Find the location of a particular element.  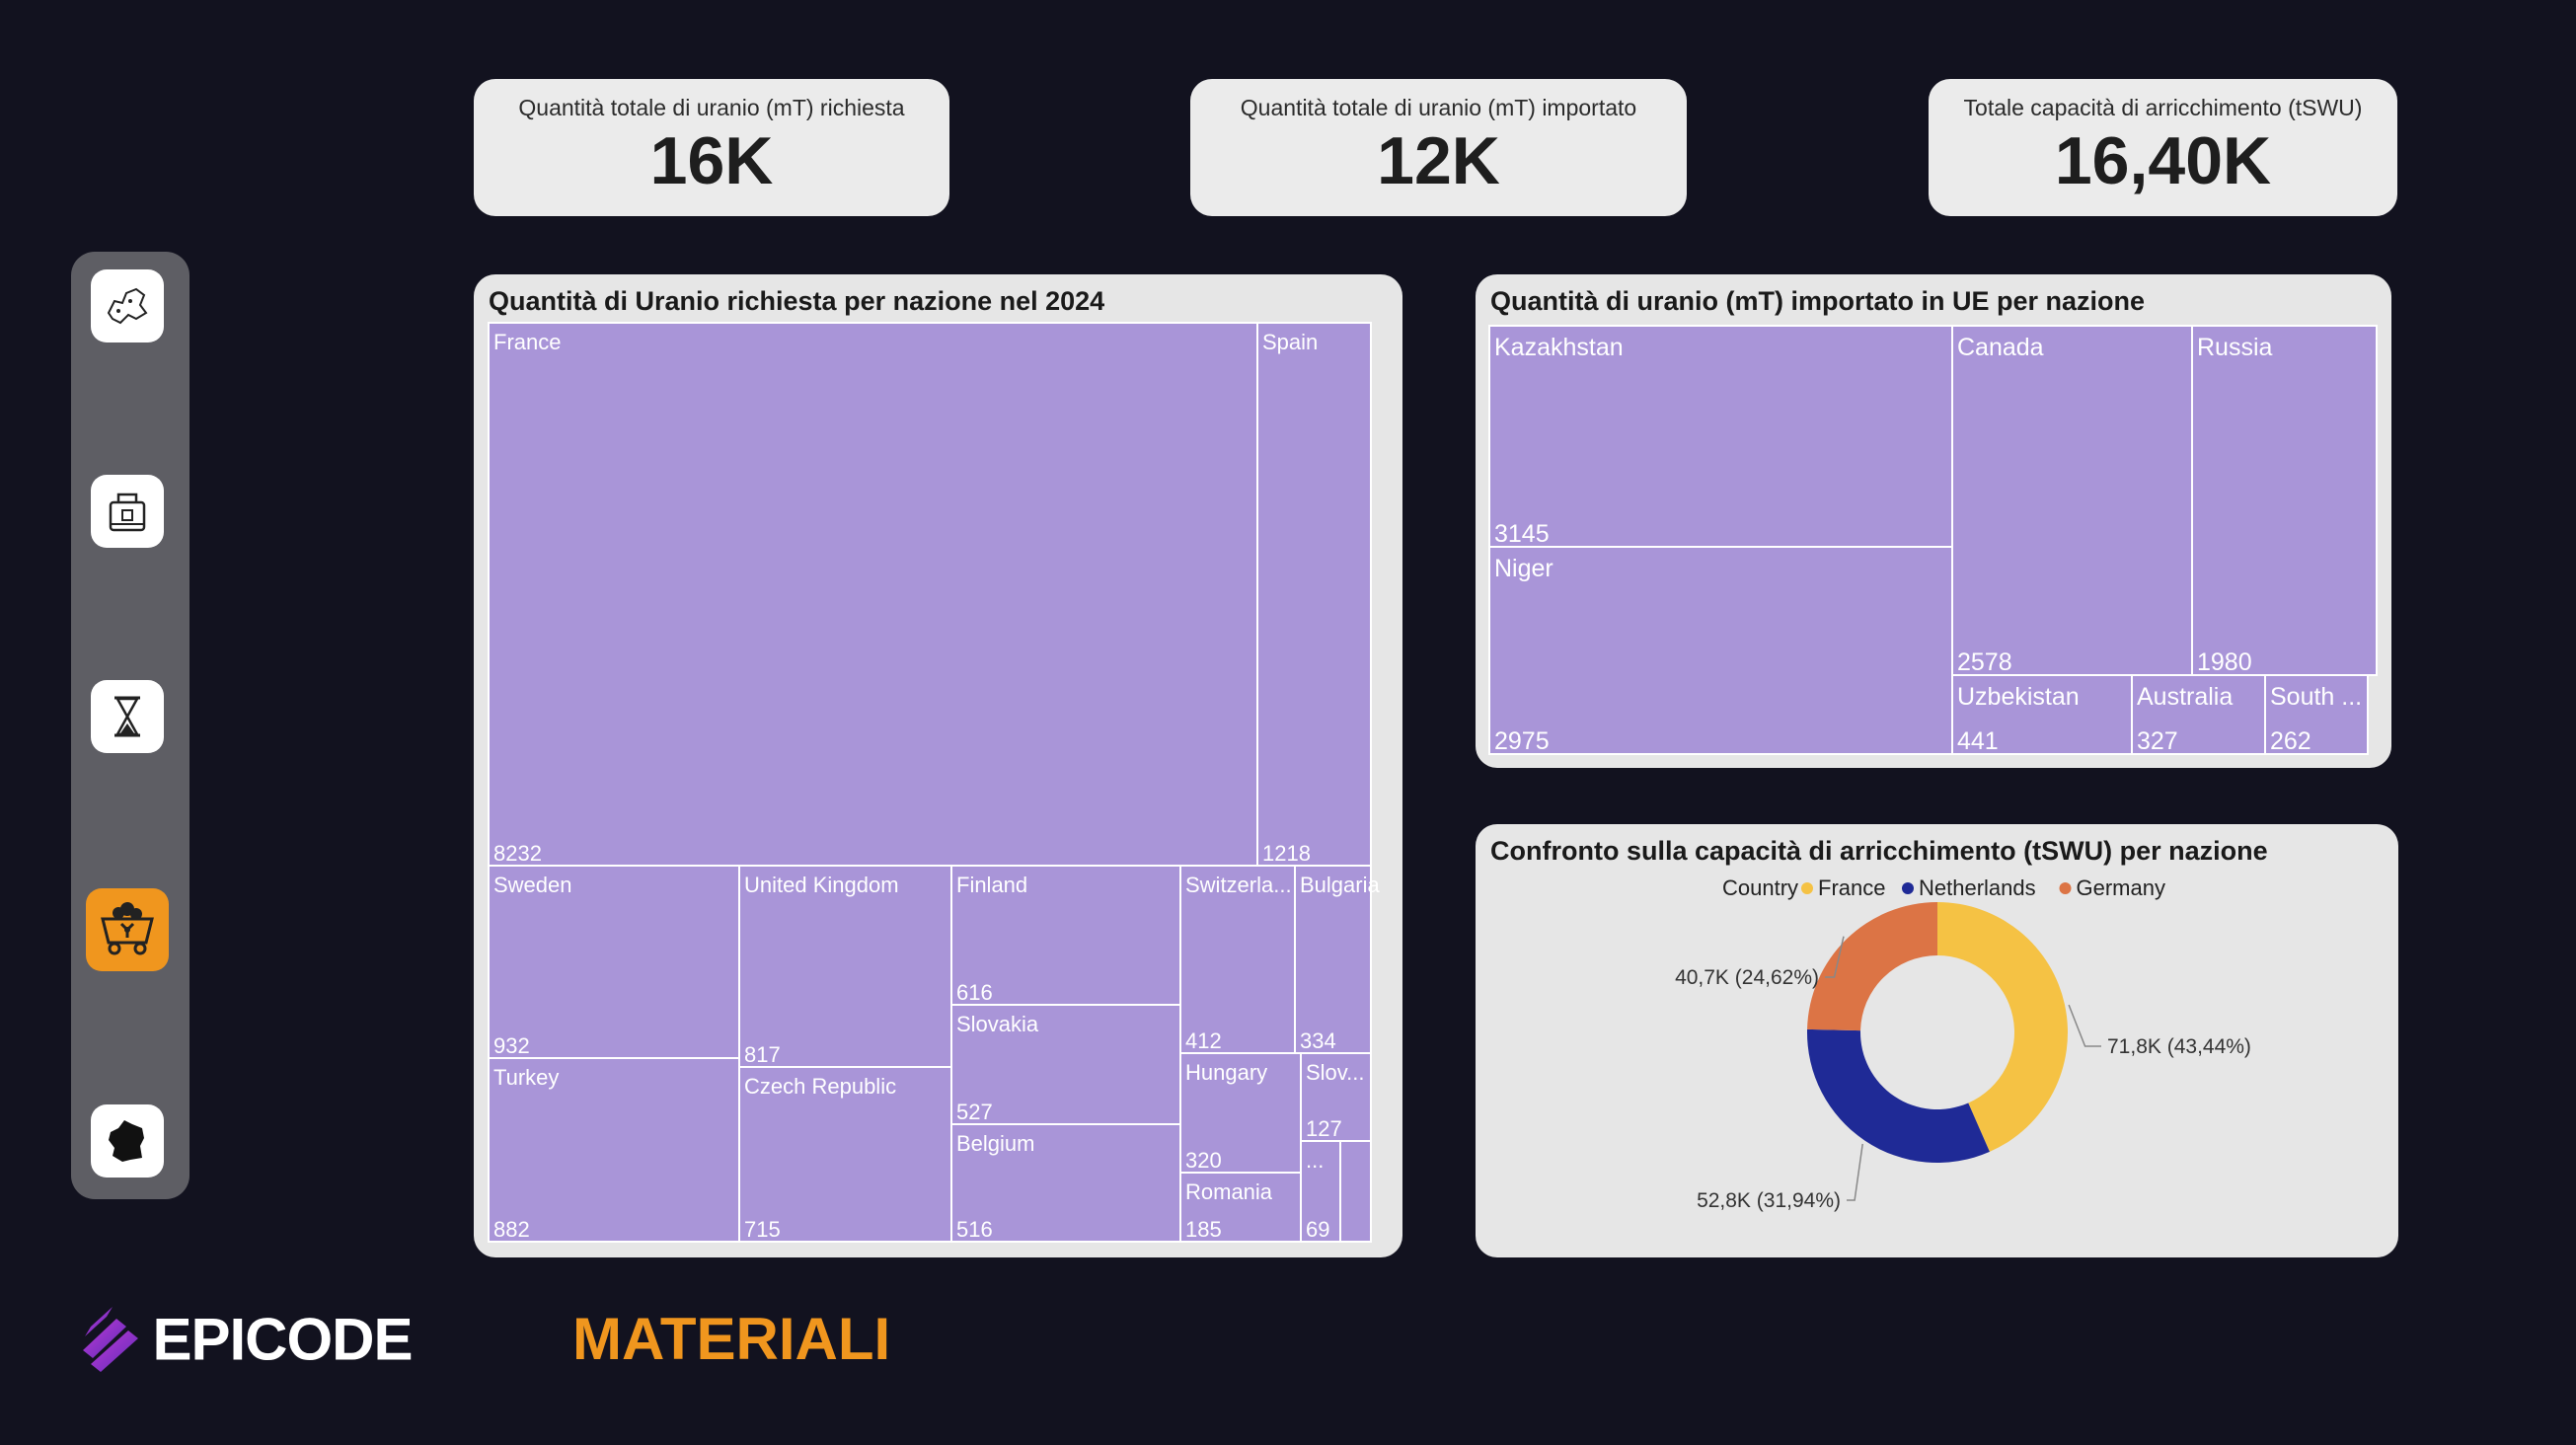

treemap-tile-value: 1218 is located at coordinates (1286, 853).